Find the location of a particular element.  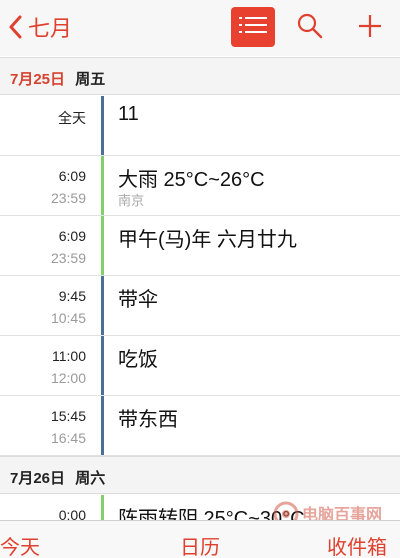

event-start-time: 11:00 is located at coordinates (69, 356).